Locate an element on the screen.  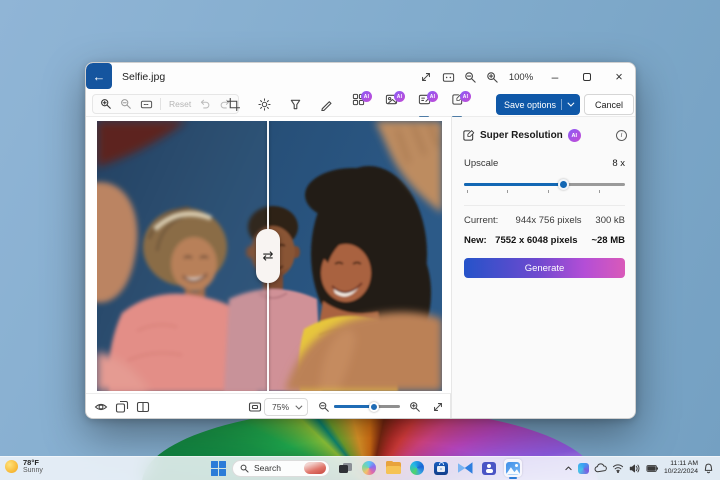
teams-icon is located at coordinates (489, 468).